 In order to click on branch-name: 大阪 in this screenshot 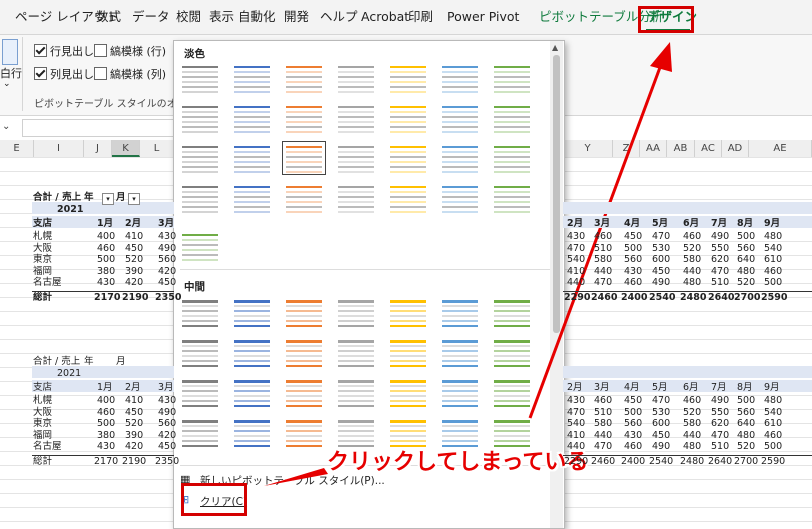, I will do `click(43, 412)`.